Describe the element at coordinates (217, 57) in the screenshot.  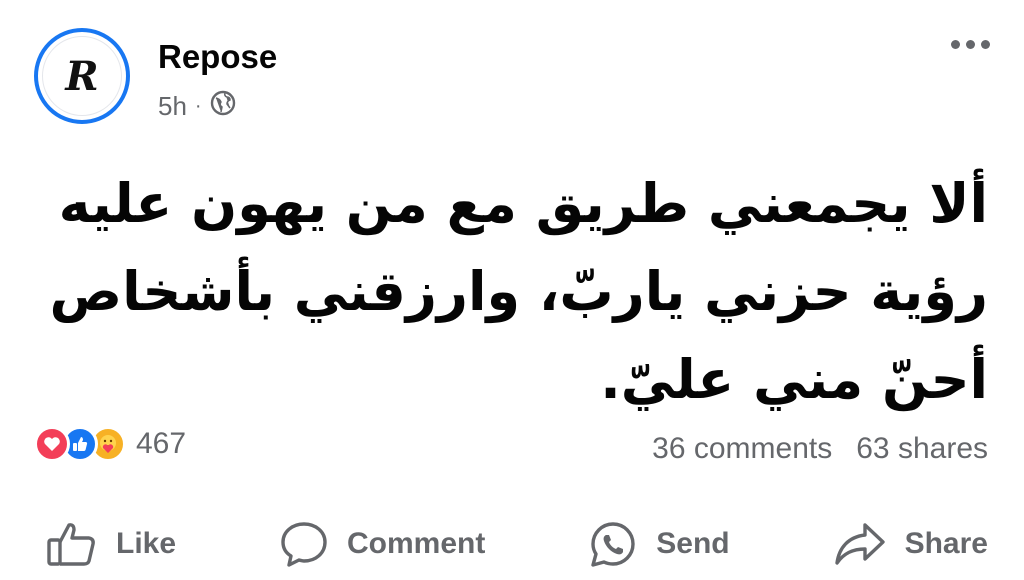
I see `author-name: Repose` at that location.